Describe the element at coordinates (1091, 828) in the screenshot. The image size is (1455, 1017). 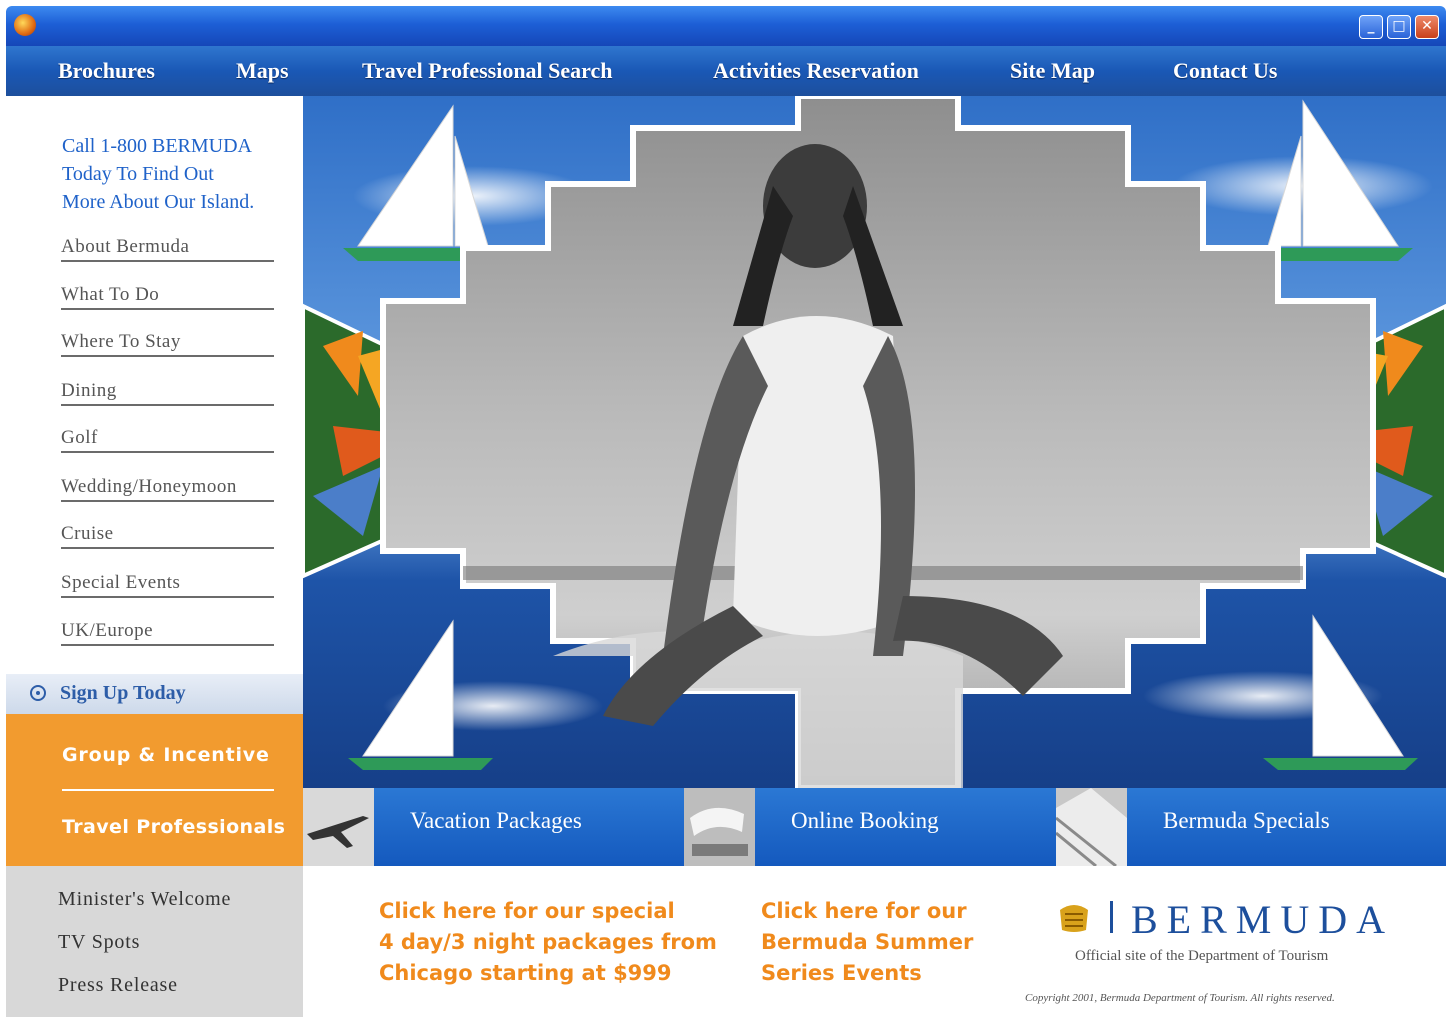
I see `cottage-roof-icon` at that location.